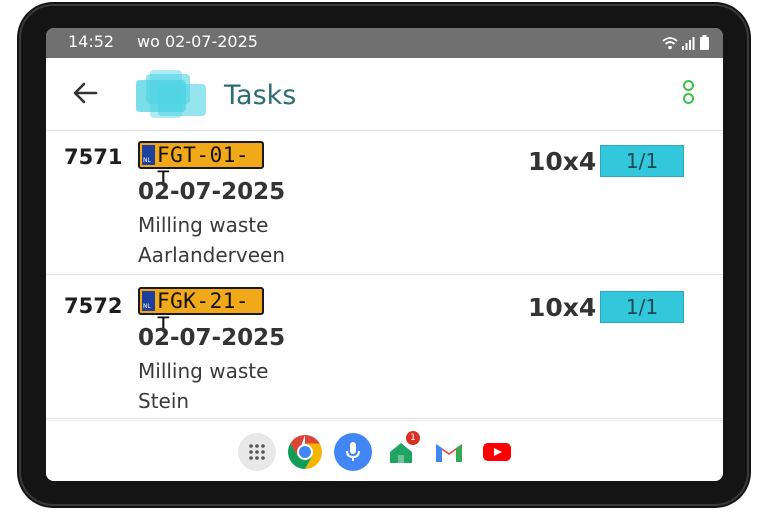 The width and height of the screenshot is (768, 512). I want to click on app-bar: Tasks, so click(384, 94).